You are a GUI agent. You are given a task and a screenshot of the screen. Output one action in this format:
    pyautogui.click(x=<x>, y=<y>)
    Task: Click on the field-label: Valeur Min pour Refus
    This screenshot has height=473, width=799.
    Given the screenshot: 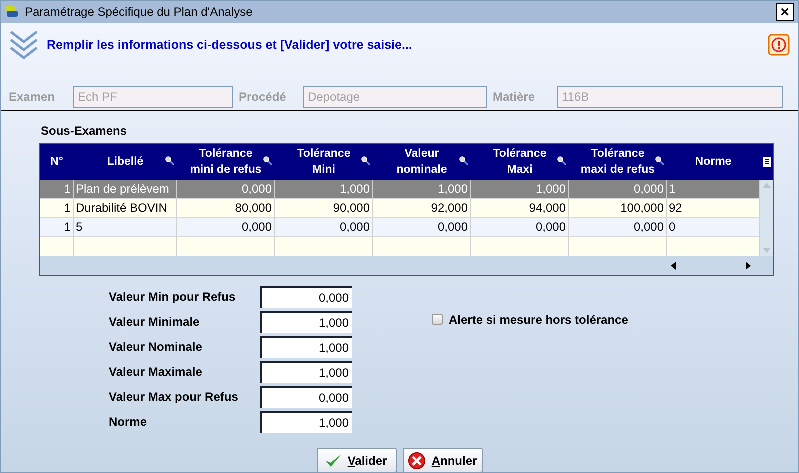 What is the action you would take?
    pyautogui.click(x=173, y=297)
    